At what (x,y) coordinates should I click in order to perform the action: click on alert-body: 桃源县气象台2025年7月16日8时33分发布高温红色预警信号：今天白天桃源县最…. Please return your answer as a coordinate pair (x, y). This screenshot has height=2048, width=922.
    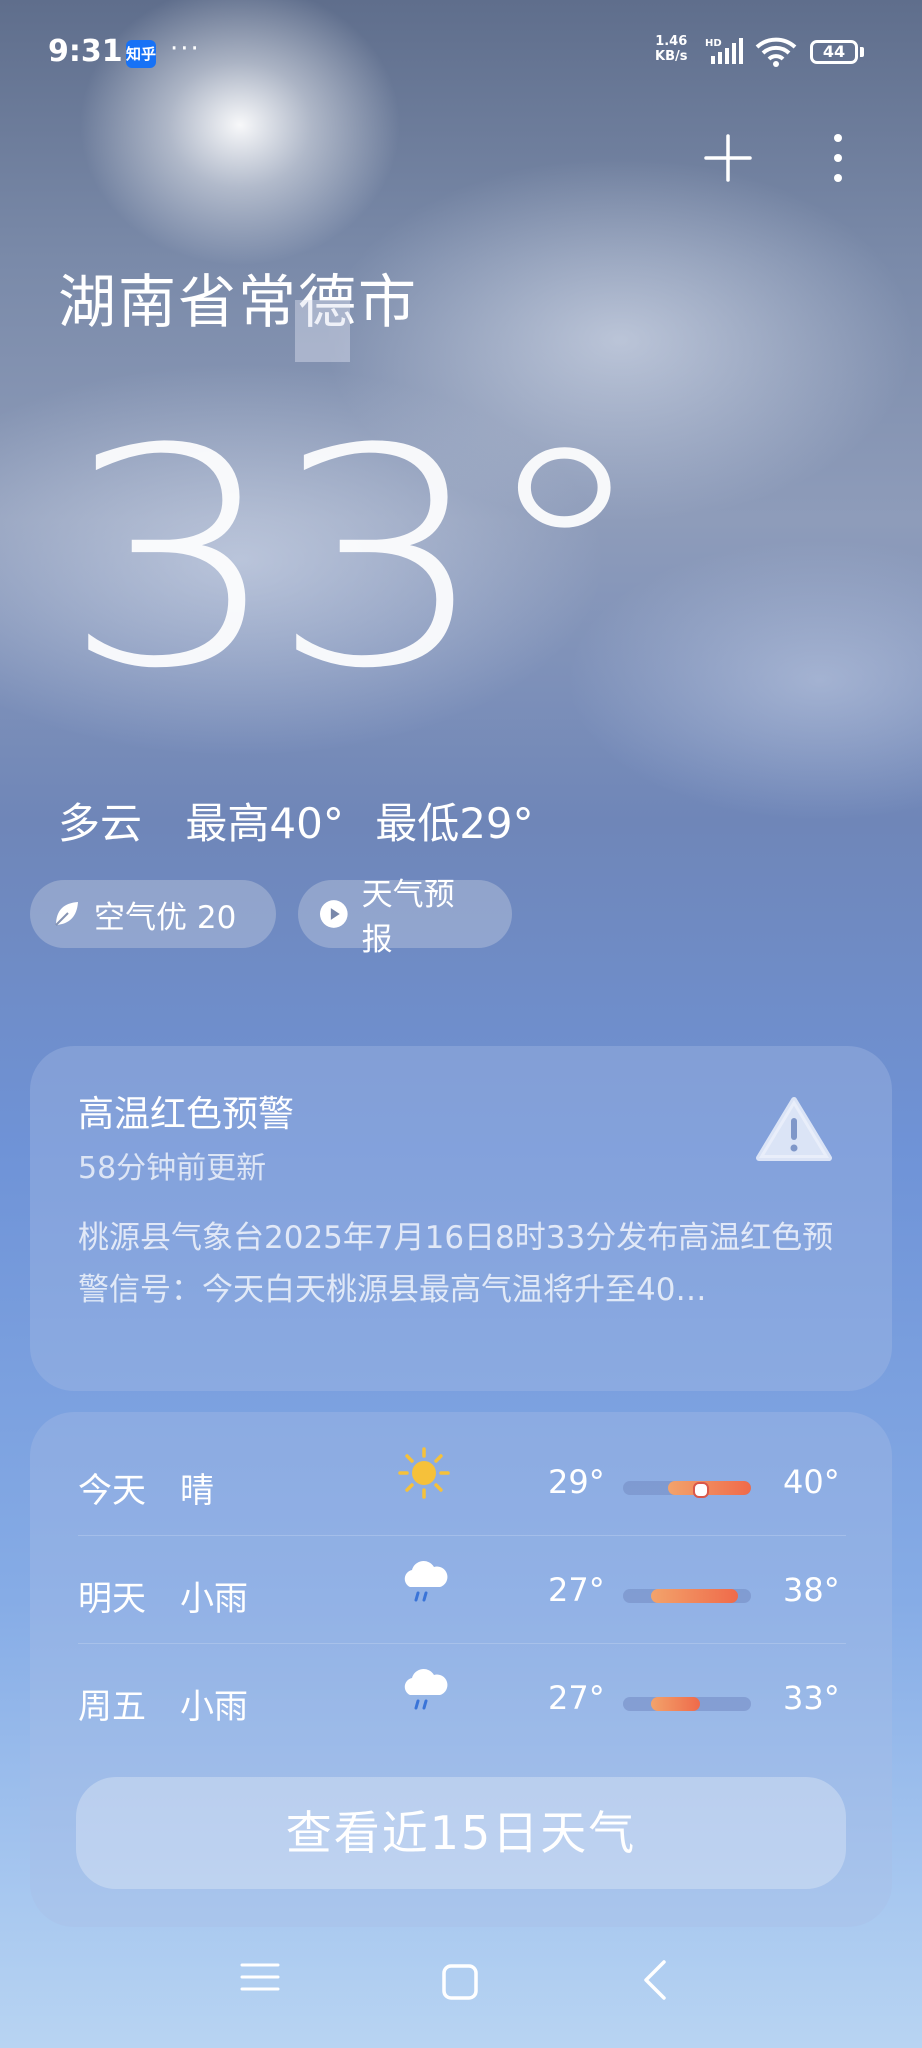
    Looking at the image, I should click on (456, 1264).